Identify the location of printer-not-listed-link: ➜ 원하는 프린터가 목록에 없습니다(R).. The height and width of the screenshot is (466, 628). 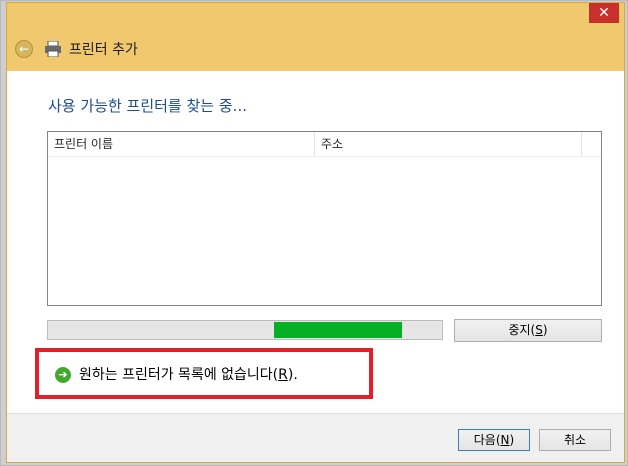
(176, 374).